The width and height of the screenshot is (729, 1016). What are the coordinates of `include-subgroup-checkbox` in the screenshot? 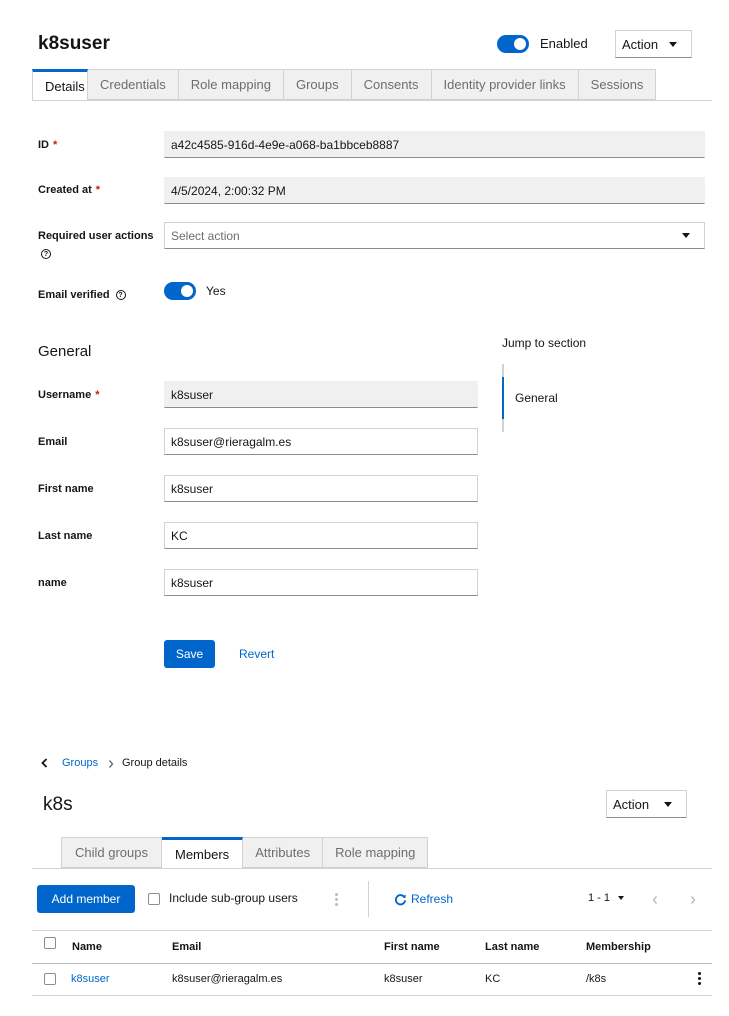 It's located at (154, 899).